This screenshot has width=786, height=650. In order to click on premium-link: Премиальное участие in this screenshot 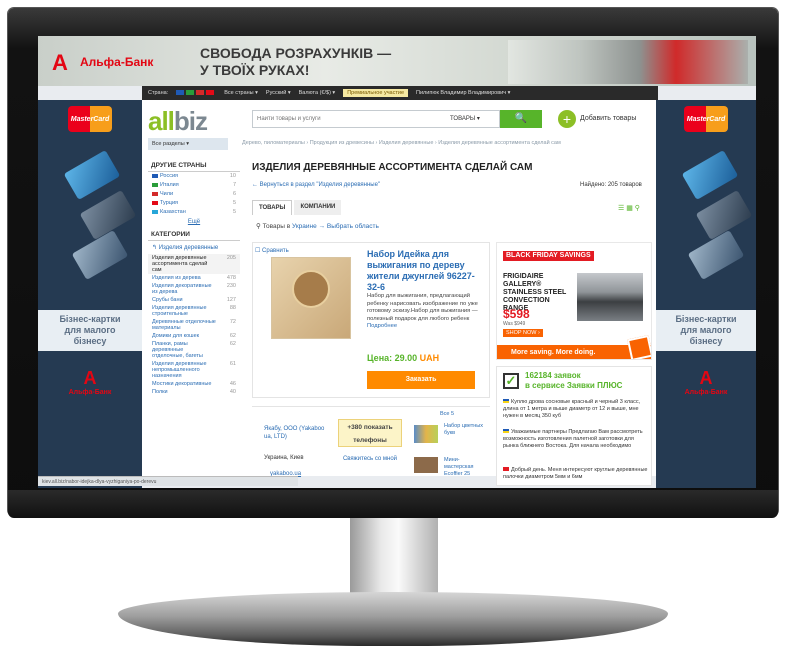, I will do `click(376, 93)`.